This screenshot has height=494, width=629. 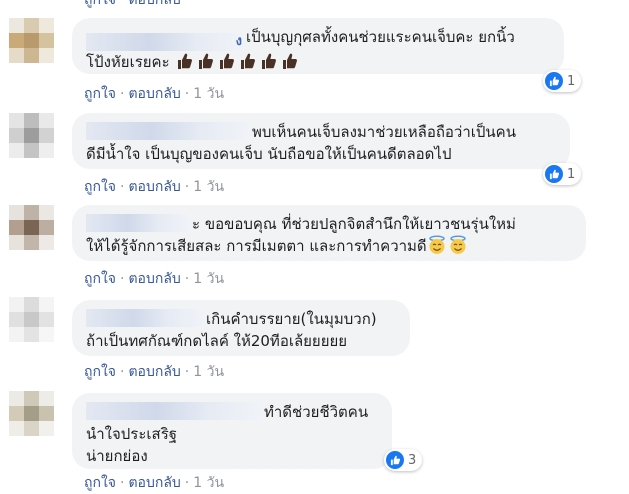 I want to click on comment-text: พบเห็นคนเจ็บลงมาช่วยเหลือถือว่าเป็นคน, so click(x=384, y=132).